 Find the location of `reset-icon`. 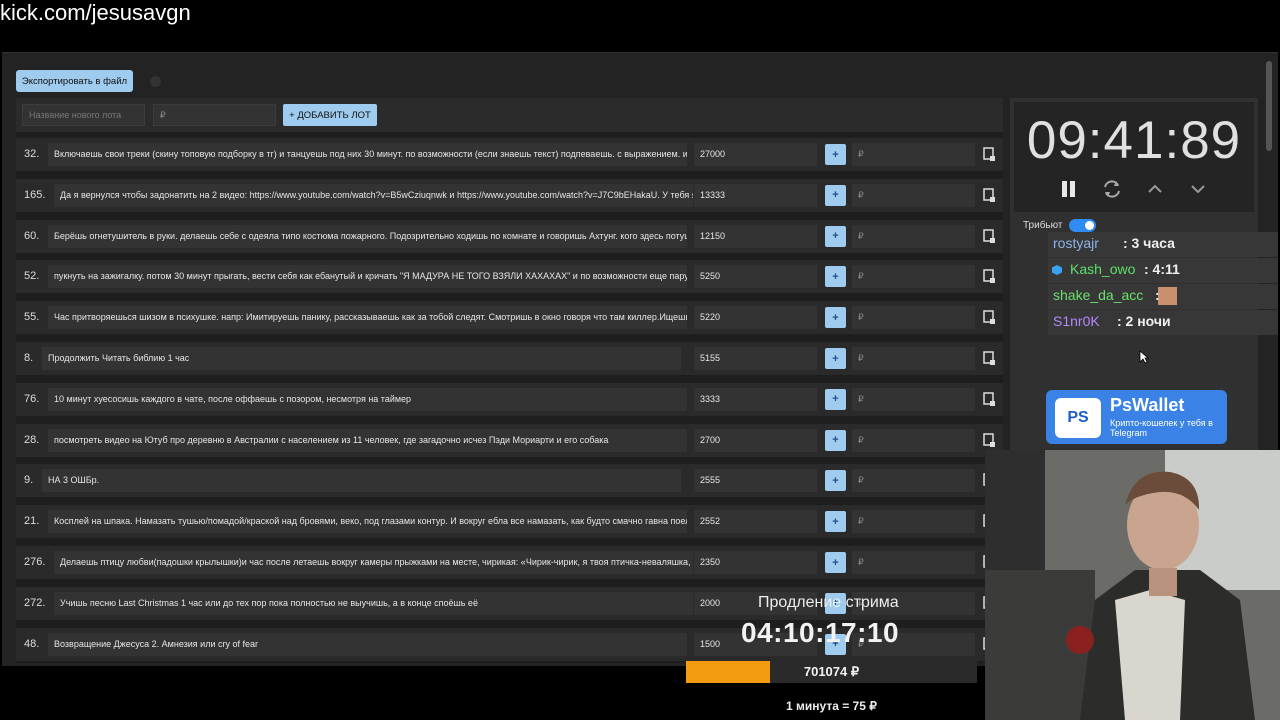

reset-icon is located at coordinates (1112, 189).